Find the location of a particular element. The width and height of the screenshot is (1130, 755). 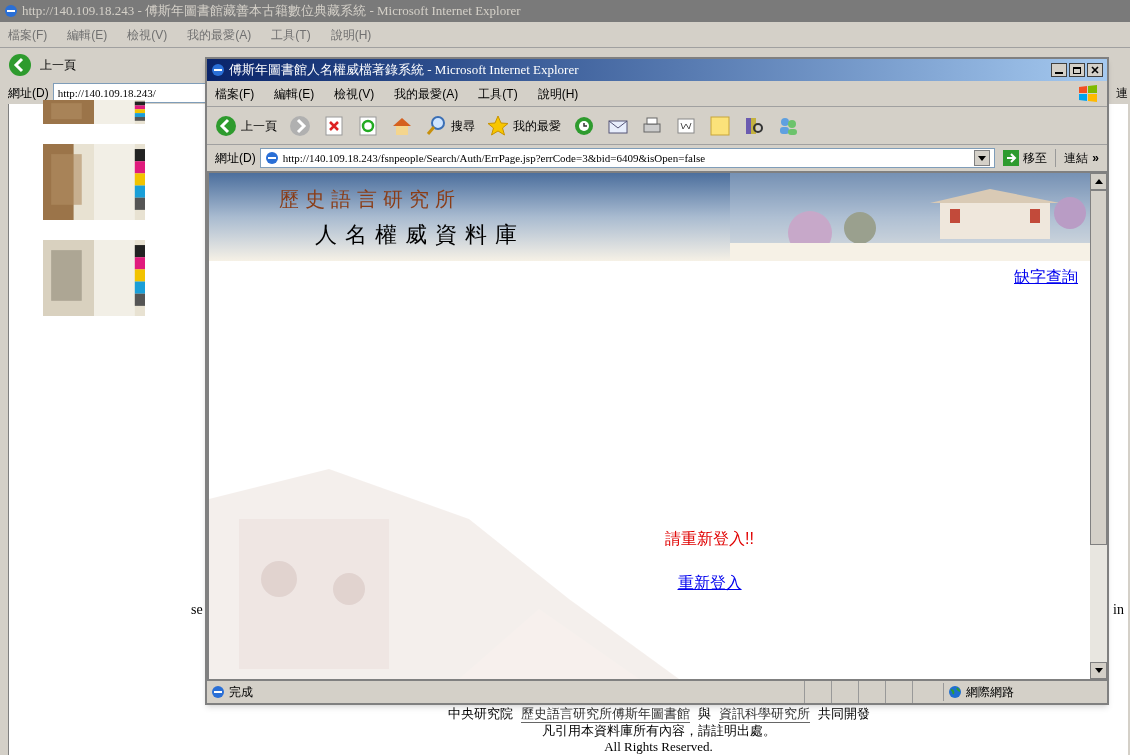

footer-text: 與 is located at coordinates (704, 714).